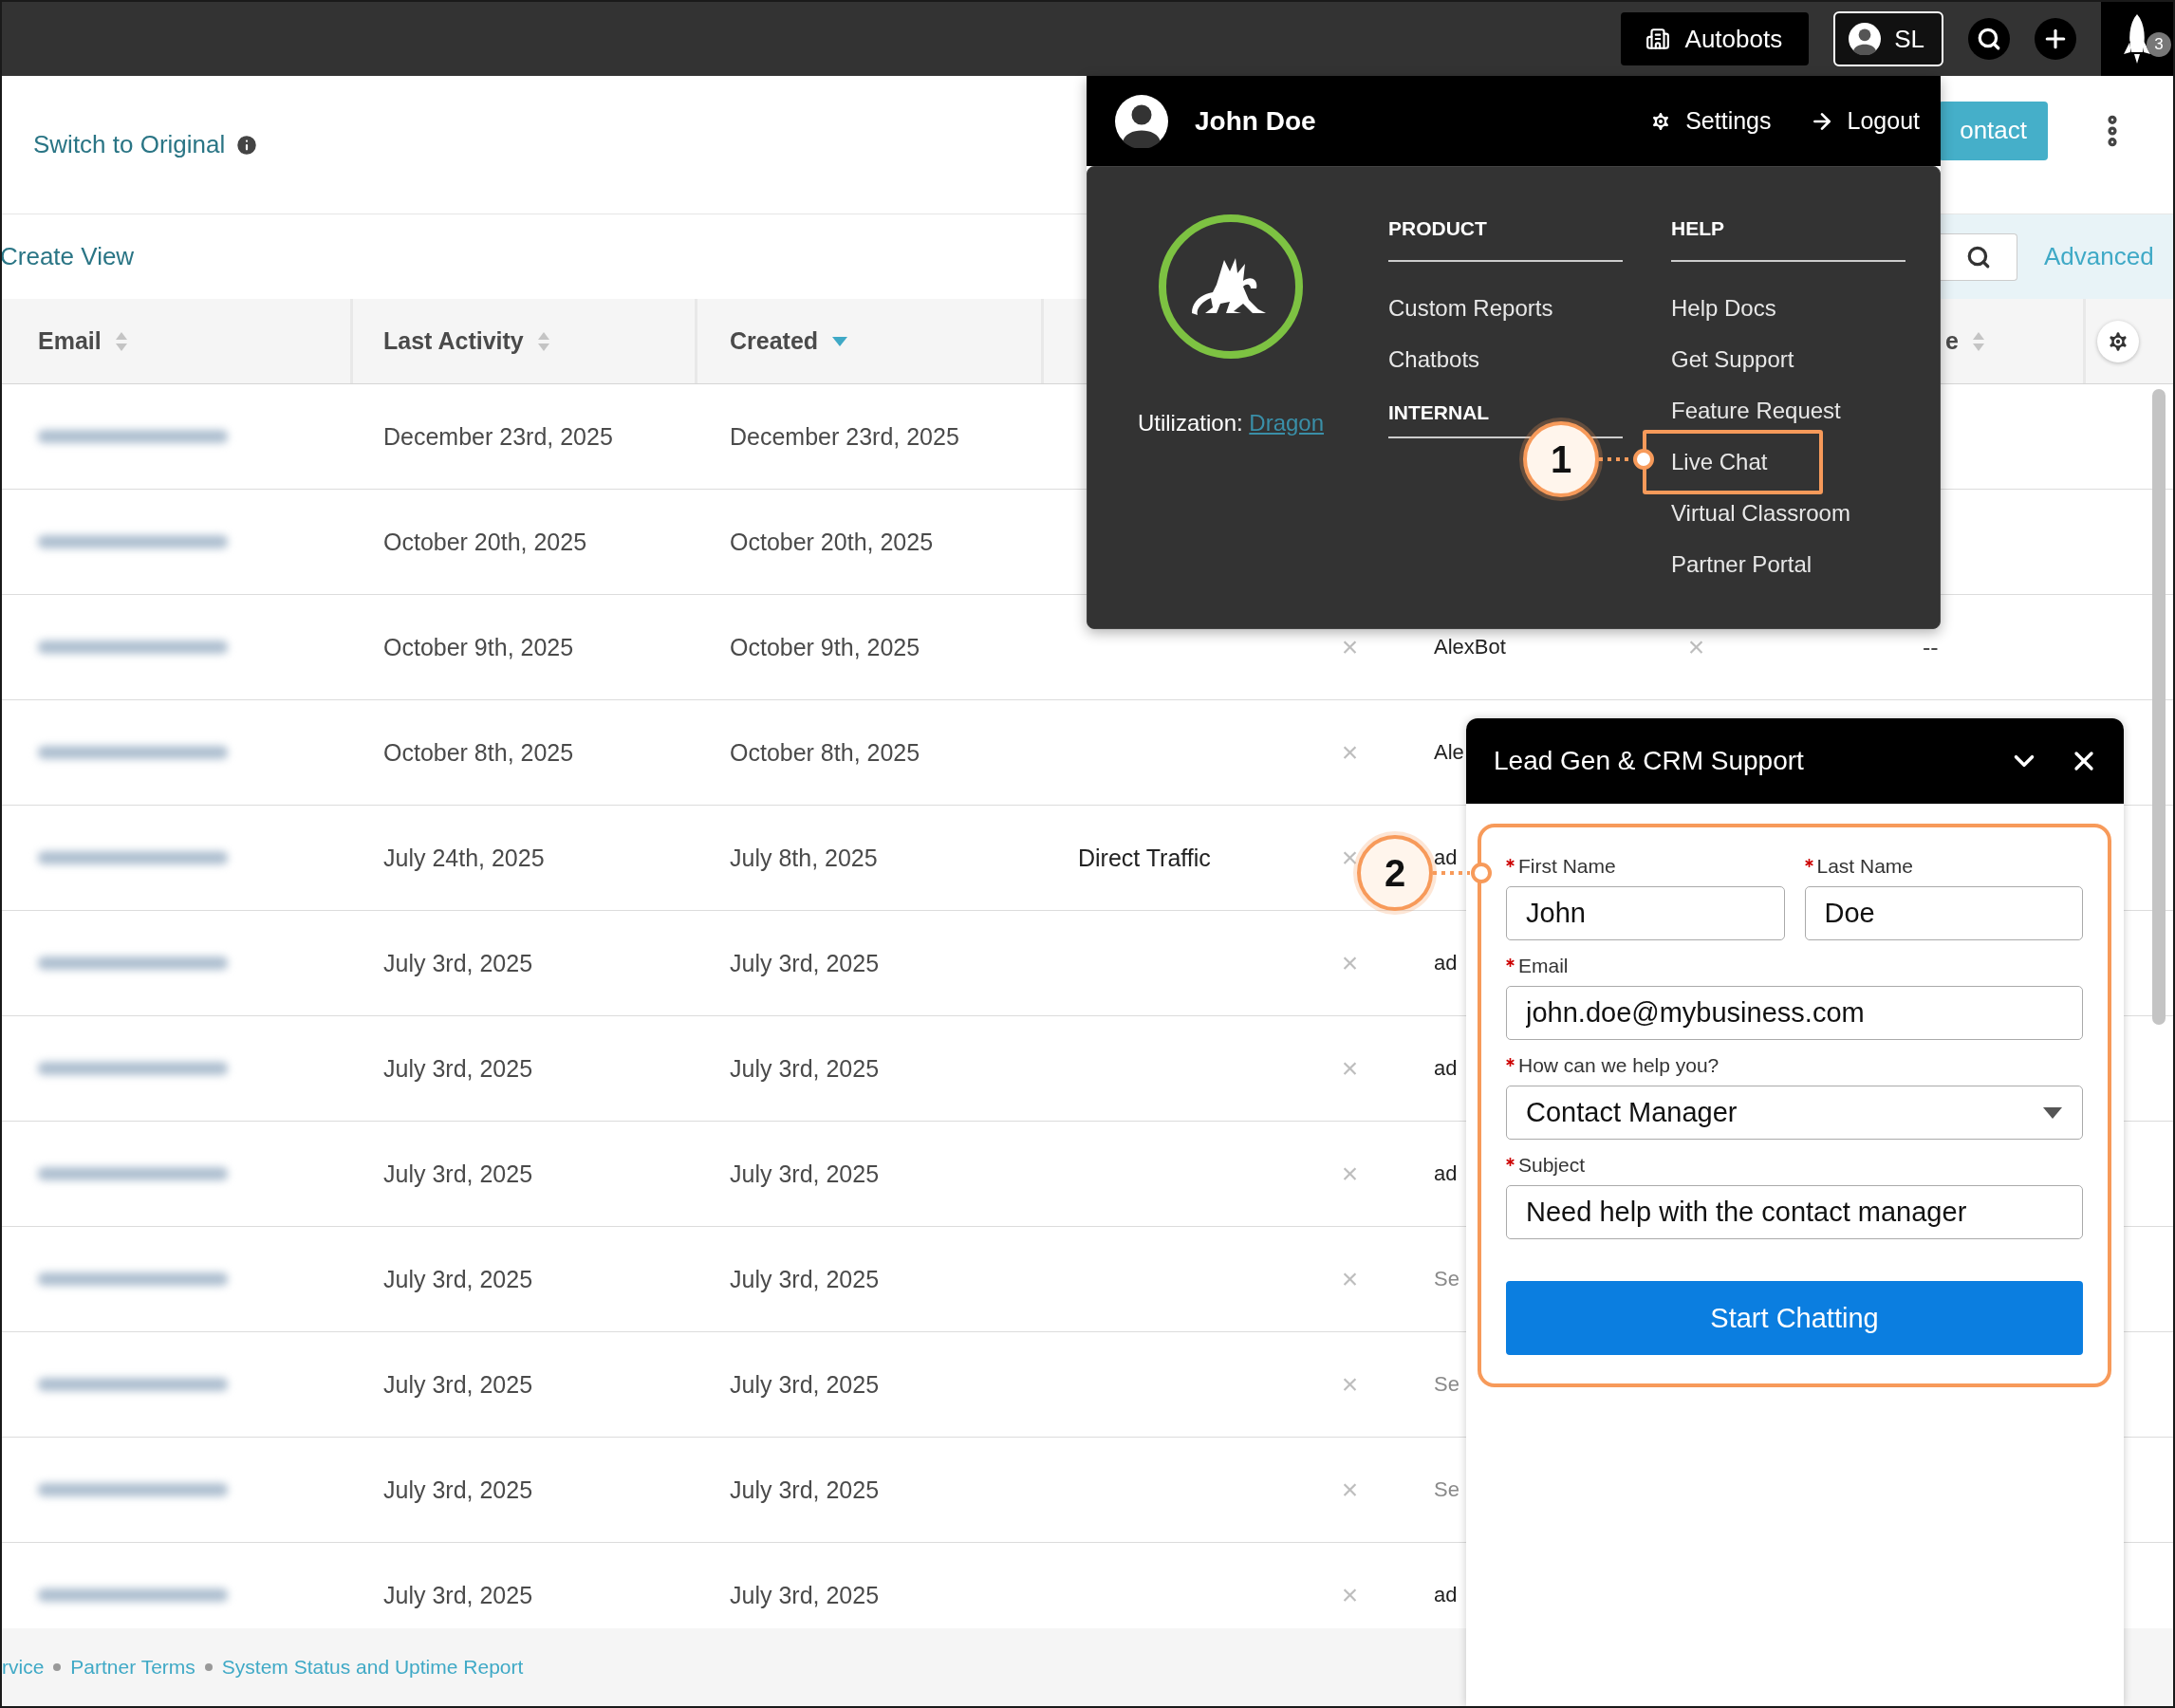 The height and width of the screenshot is (1708, 2175). Describe the element at coordinates (774, 341) in the screenshot. I see `column-header: Created` at that location.